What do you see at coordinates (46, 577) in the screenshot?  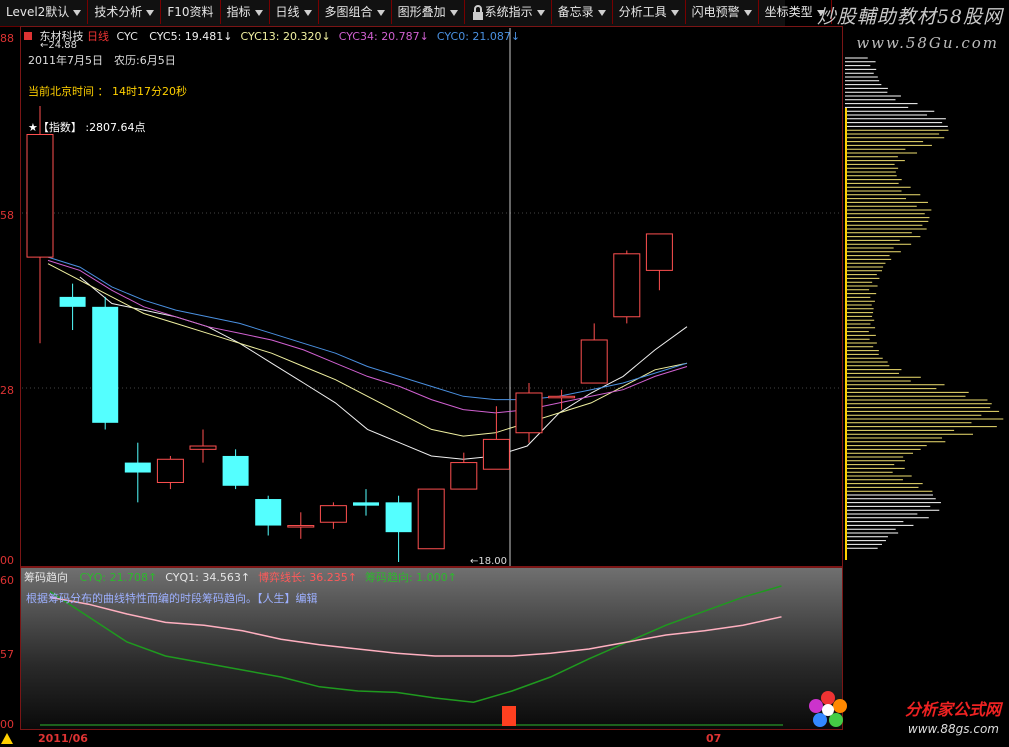 I see `sub-title: 筹码趋向` at bounding box center [46, 577].